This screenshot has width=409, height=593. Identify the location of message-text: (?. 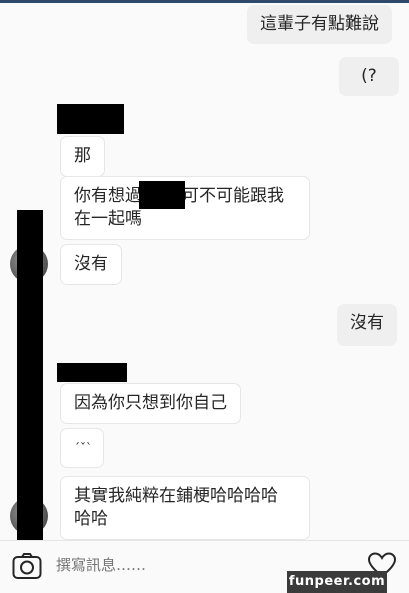
(369, 76).